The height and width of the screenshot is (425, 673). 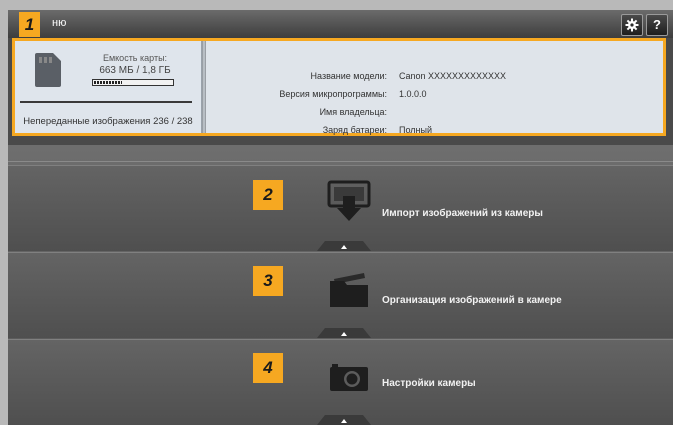 What do you see at coordinates (268, 281) in the screenshot?
I see `step-badge-3: 3` at bounding box center [268, 281].